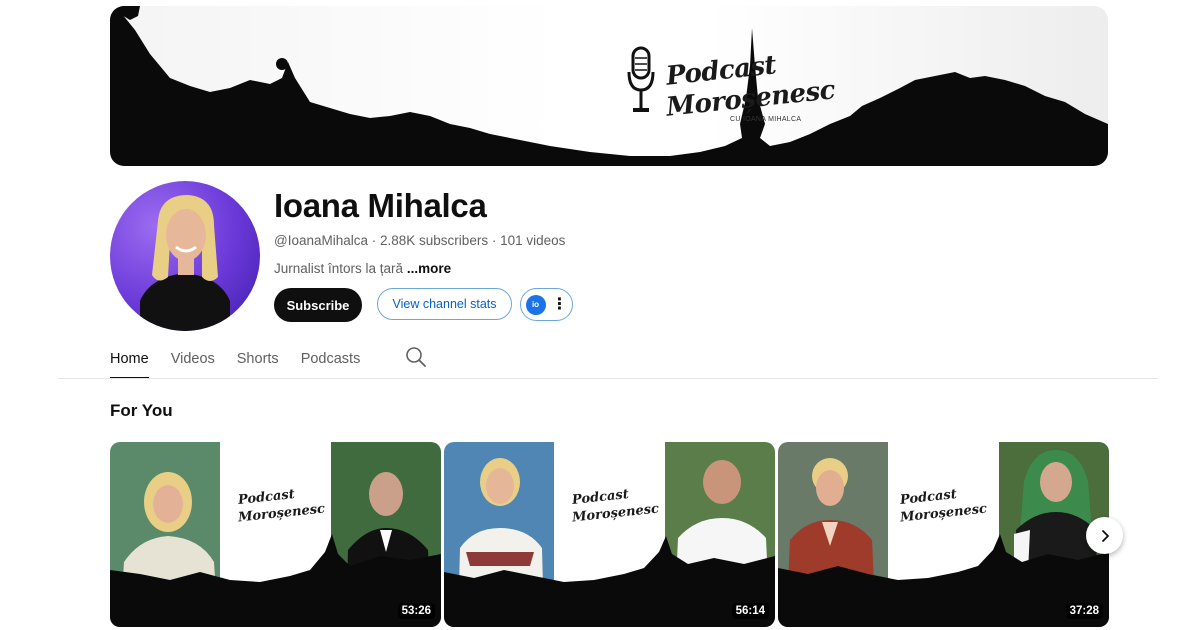 Image resolution: width=1200 pixels, height=630 pixels. What do you see at coordinates (535, 304) in the screenshot?
I see `extension-logo-icon: io` at bounding box center [535, 304].